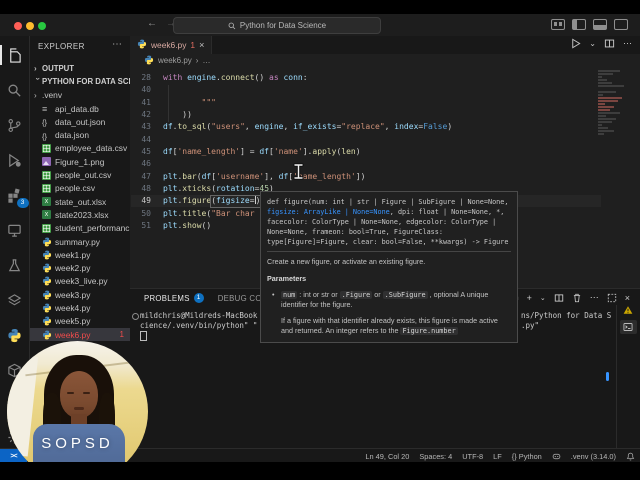 The width and height of the screenshot is (640, 480). Describe the element at coordinates (18, 26) in the screenshot. I see `traffic-close-button` at that location.